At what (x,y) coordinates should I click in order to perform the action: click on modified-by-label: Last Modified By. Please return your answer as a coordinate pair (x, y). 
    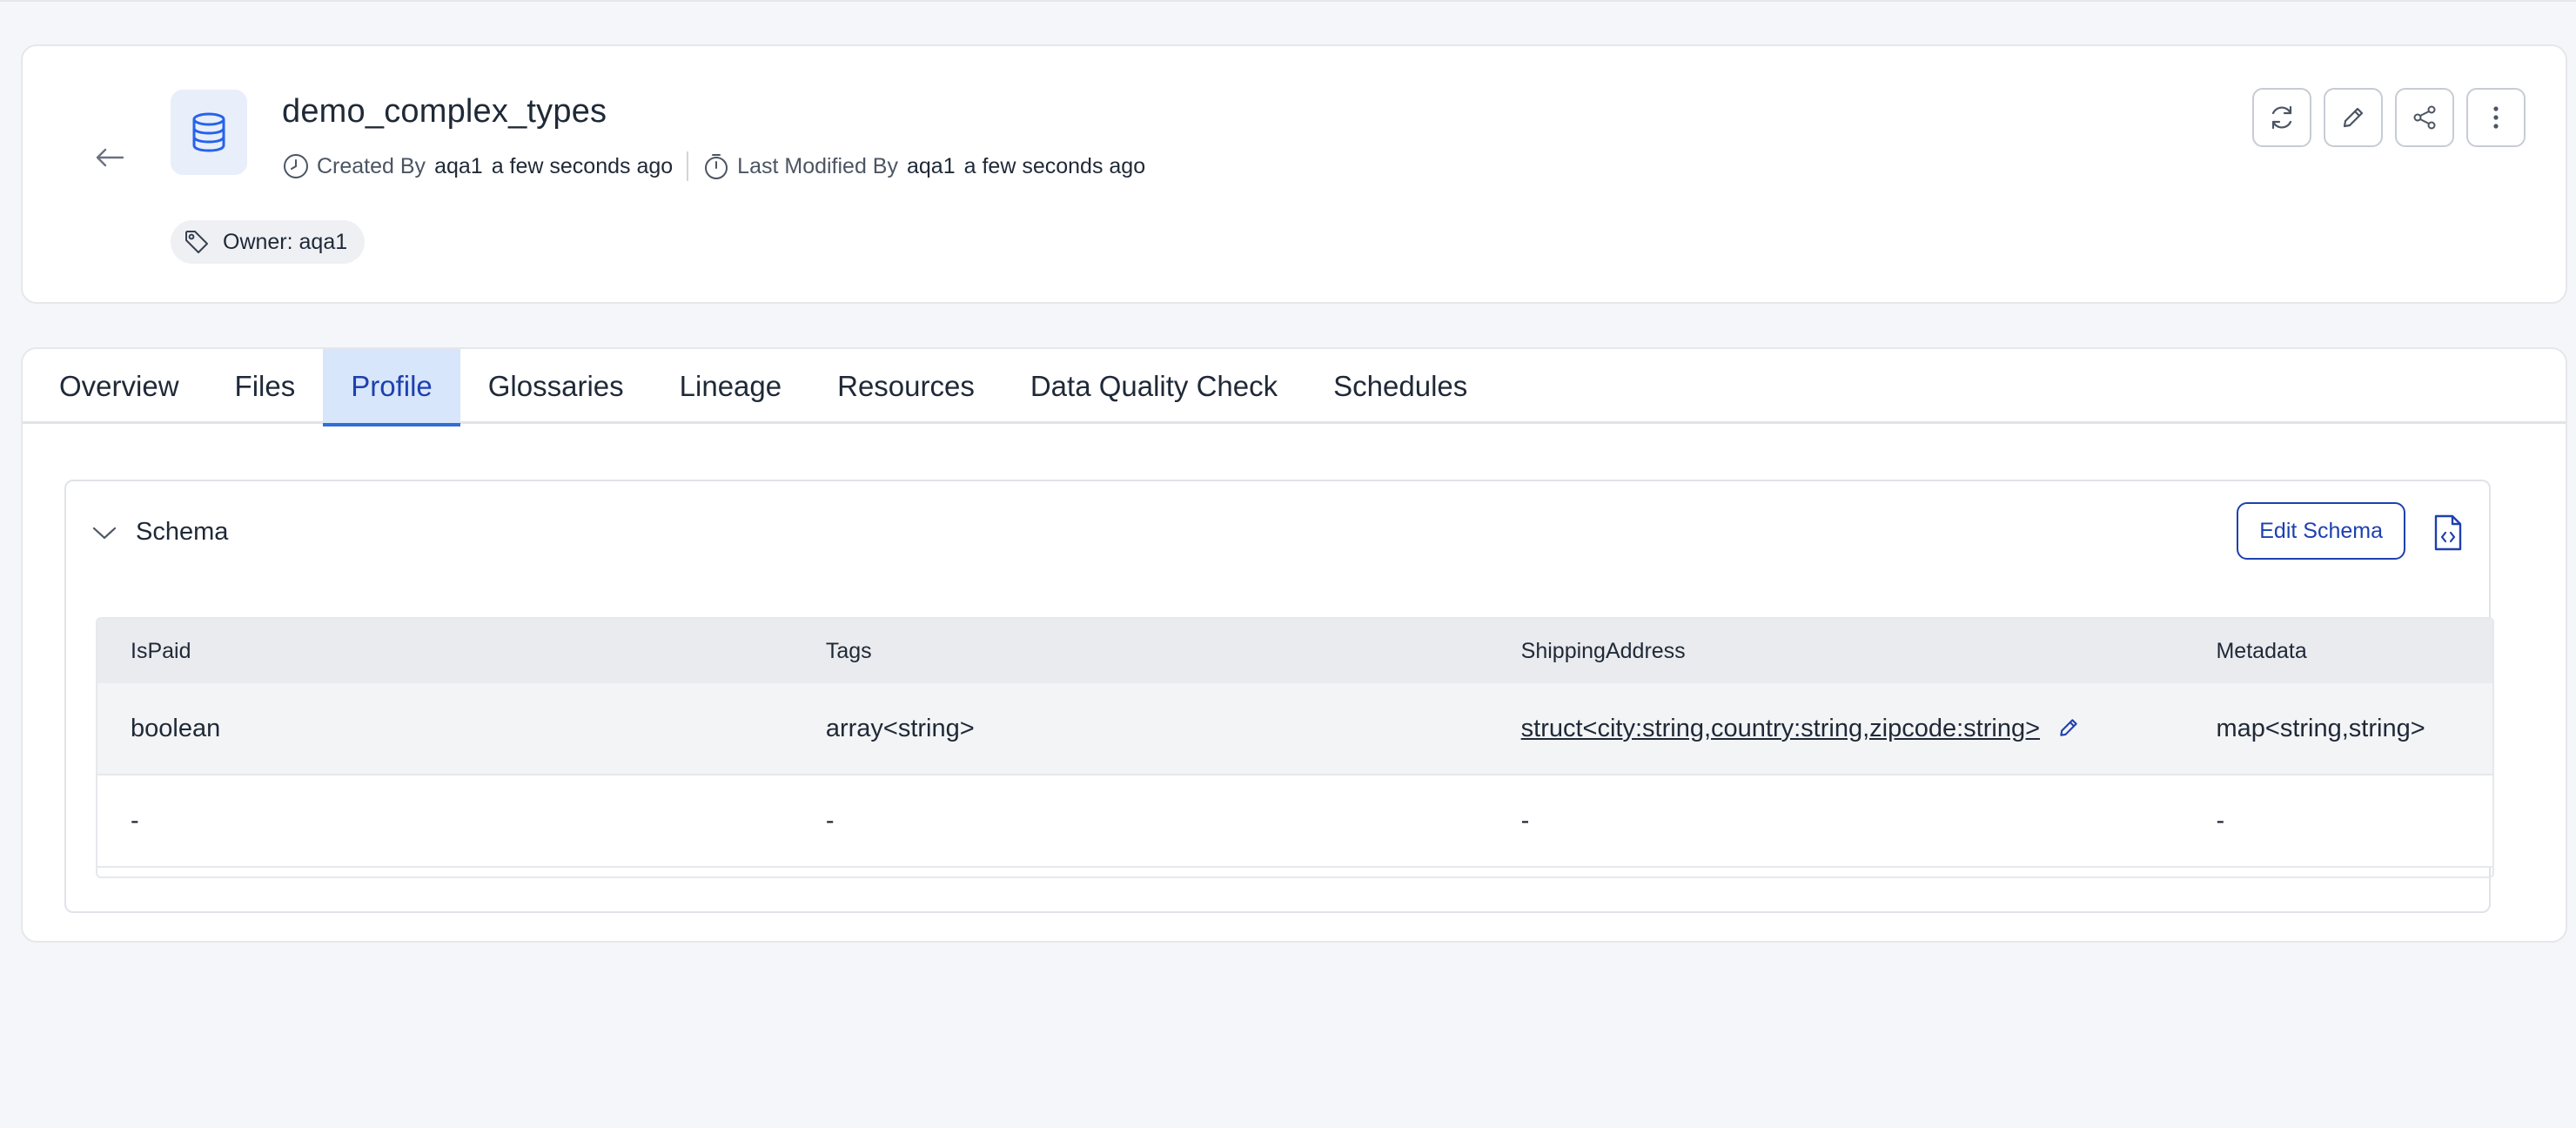
    Looking at the image, I should click on (818, 165).